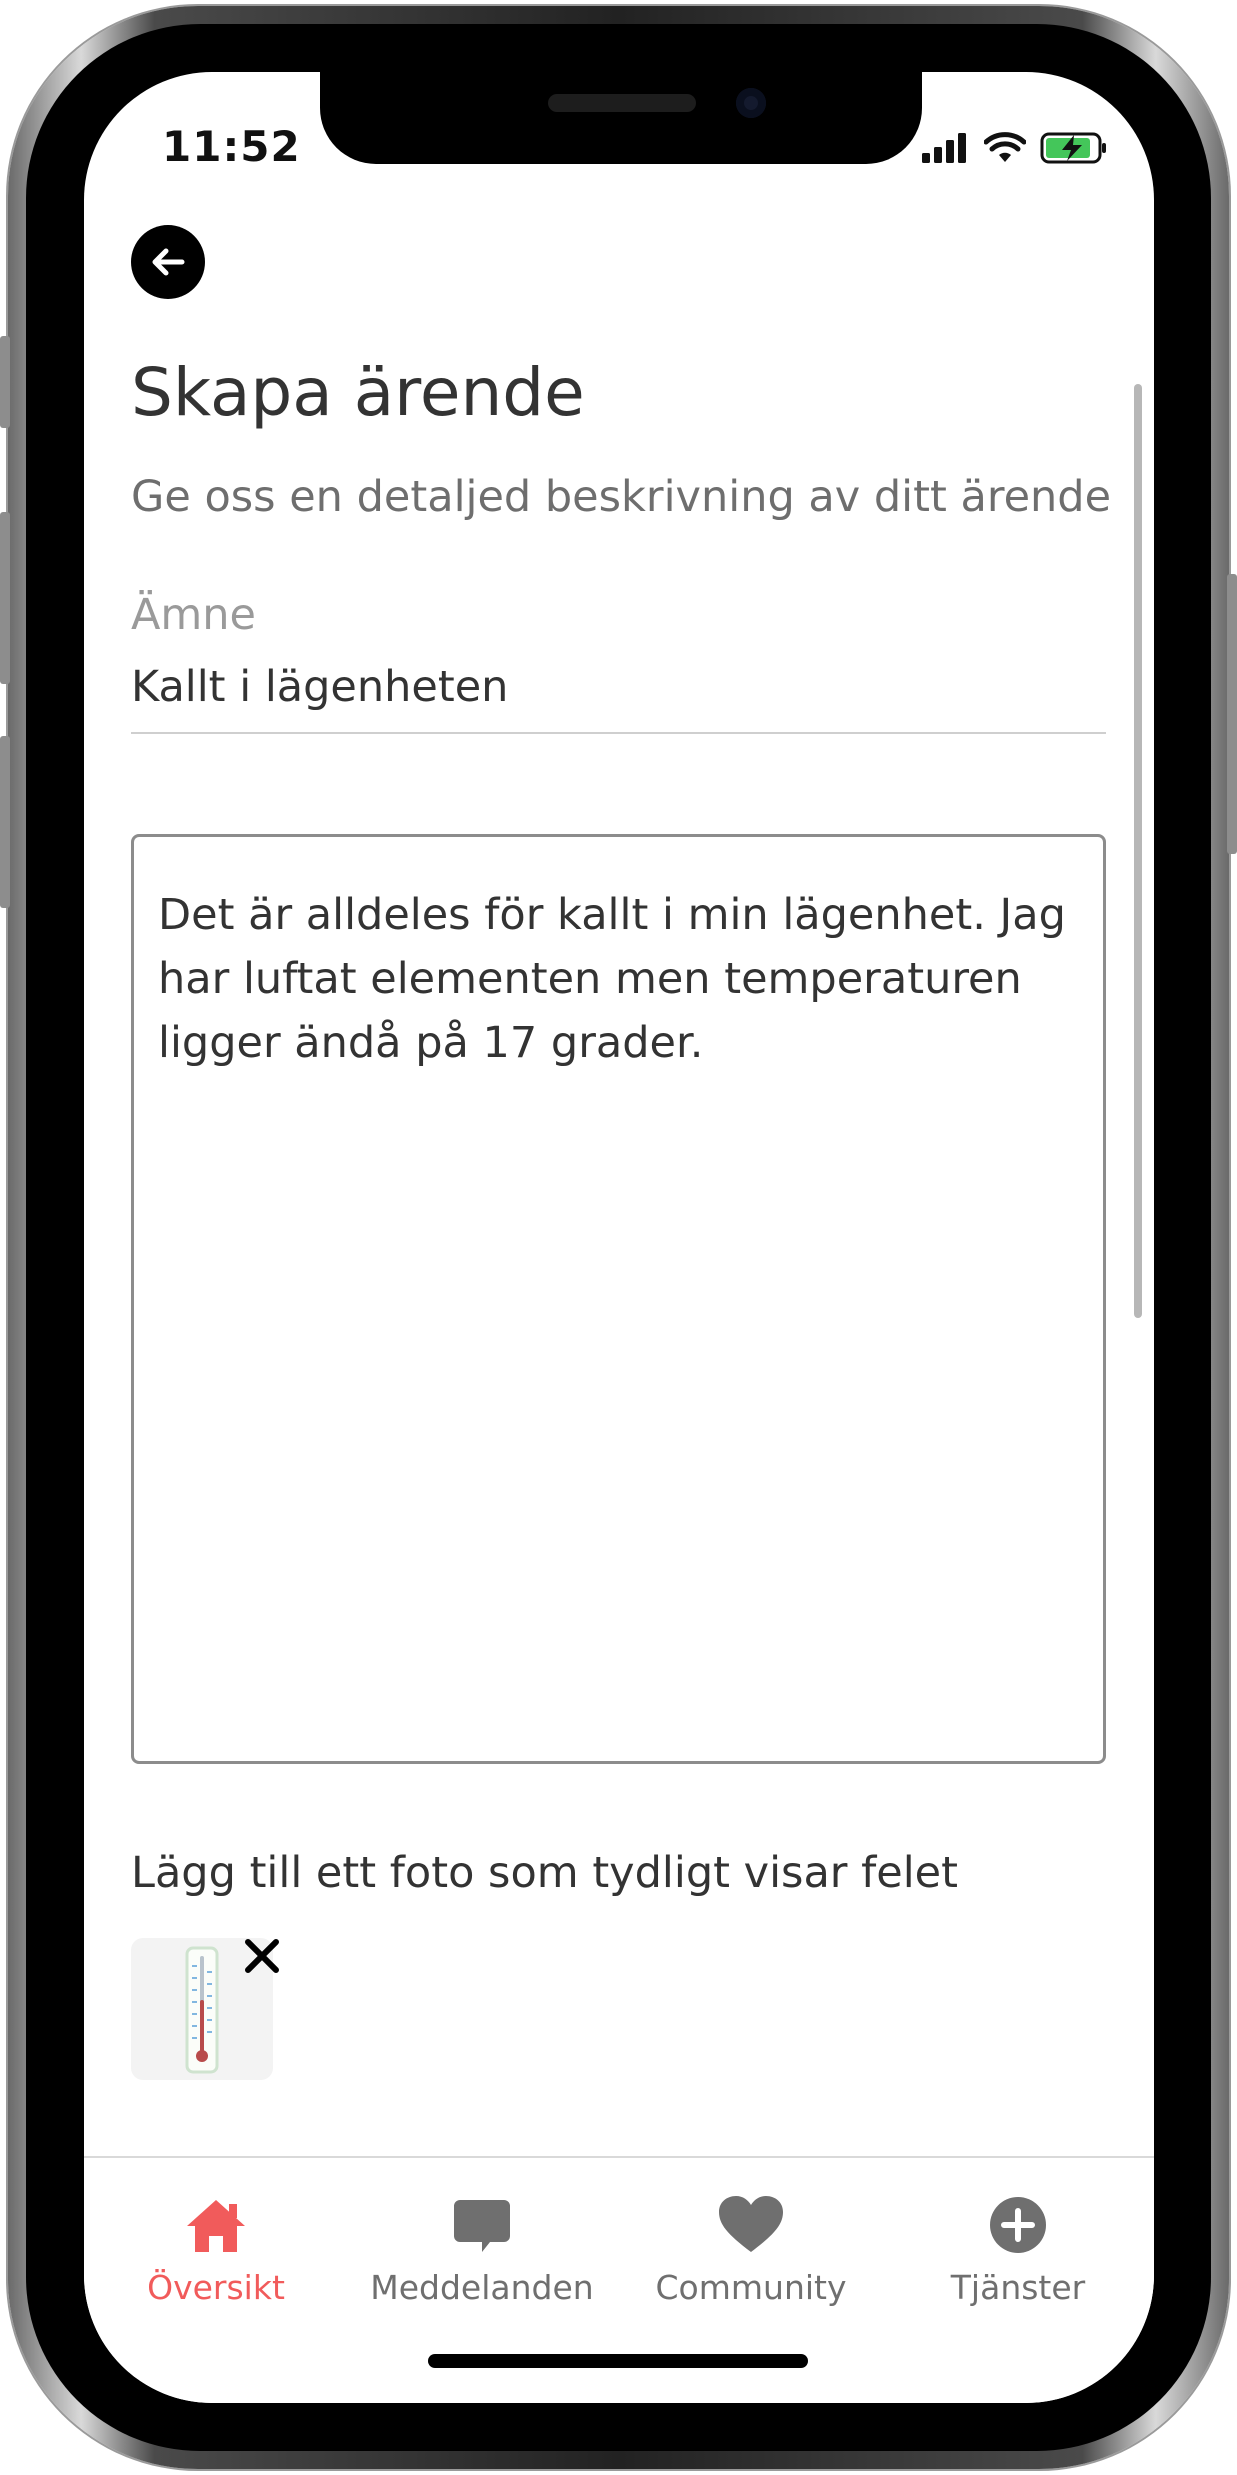 The width and height of the screenshot is (1237, 2475). What do you see at coordinates (1073, 148) in the screenshot?
I see `battery-charging-icon` at bounding box center [1073, 148].